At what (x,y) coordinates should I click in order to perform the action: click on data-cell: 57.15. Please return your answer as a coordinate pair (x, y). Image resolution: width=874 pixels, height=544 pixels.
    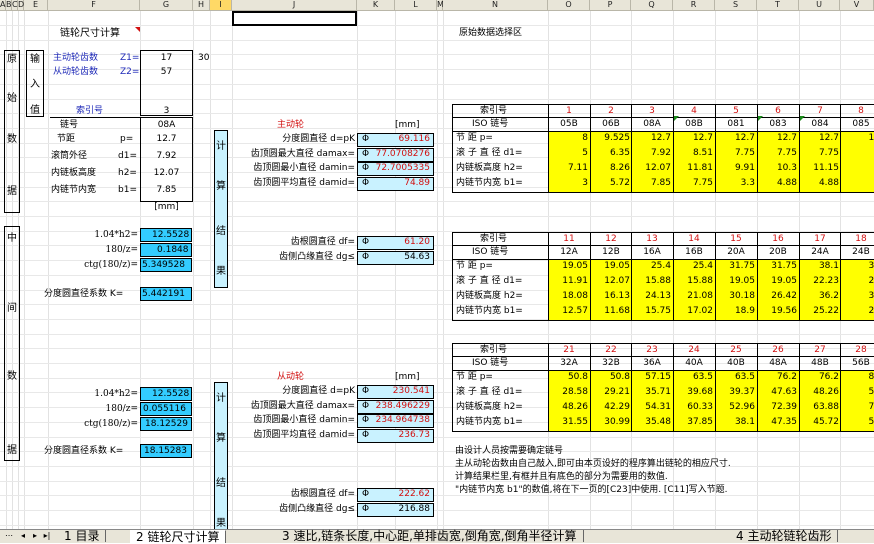
    Looking at the image, I should click on (651, 377).